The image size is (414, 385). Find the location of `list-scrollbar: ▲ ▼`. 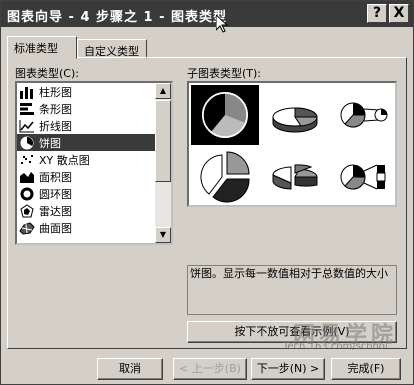

list-scrollbar: ▲ ▼ is located at coordinates (163, 163).